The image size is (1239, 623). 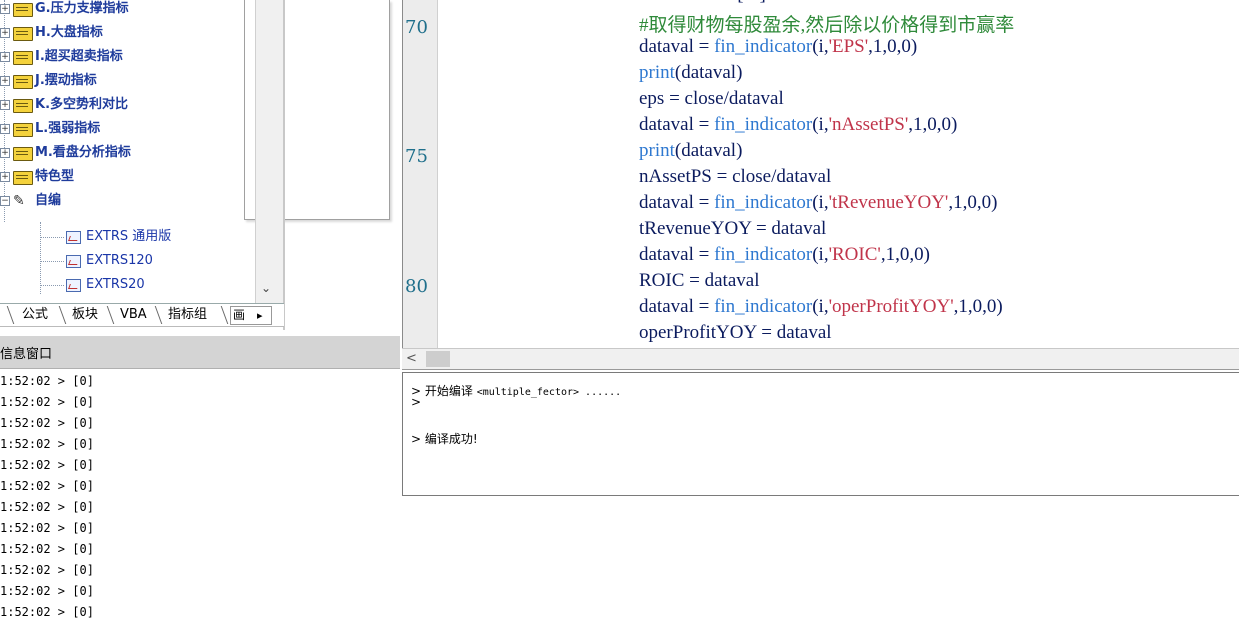 I want to click on code-string-token: 'nAssetPS', so click(x=868, y=124).